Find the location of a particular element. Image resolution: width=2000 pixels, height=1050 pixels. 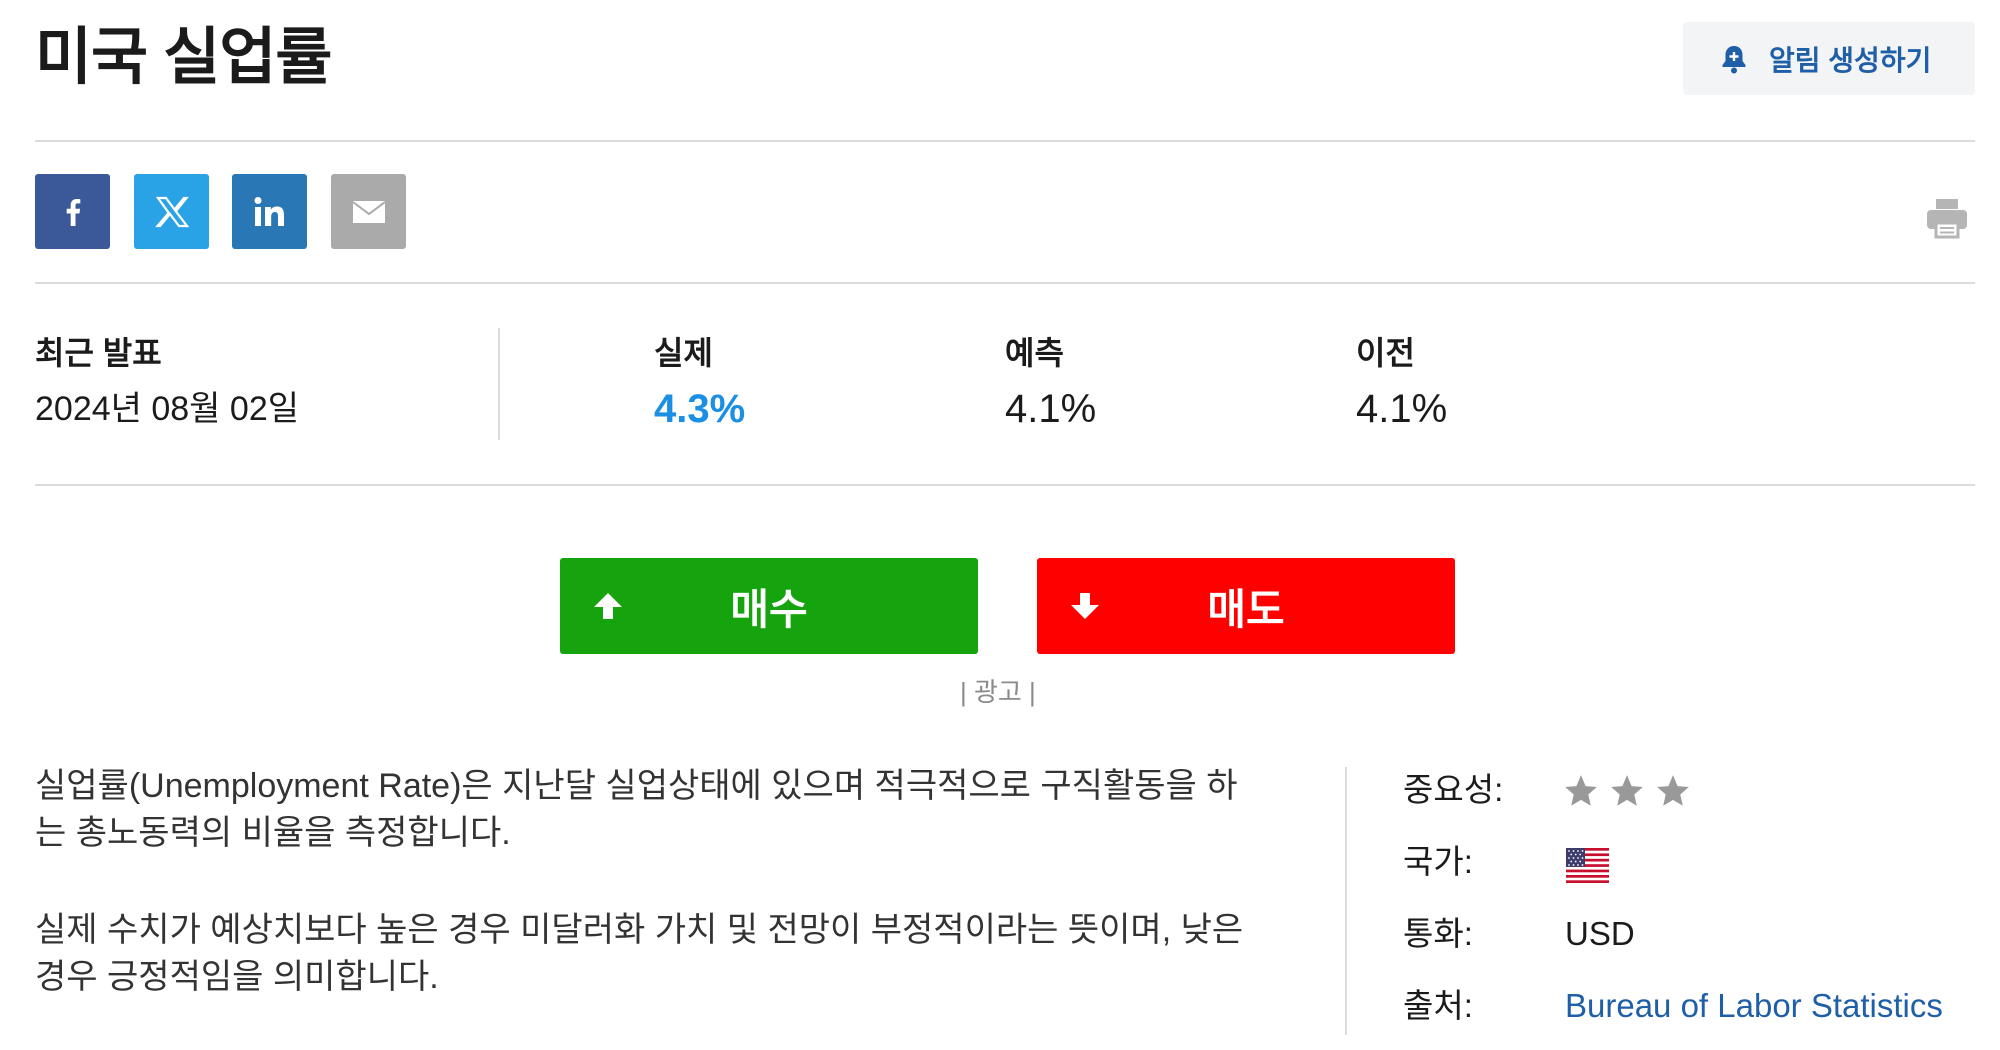

sell-button: 매도 is located at coordinates (1246, 606).